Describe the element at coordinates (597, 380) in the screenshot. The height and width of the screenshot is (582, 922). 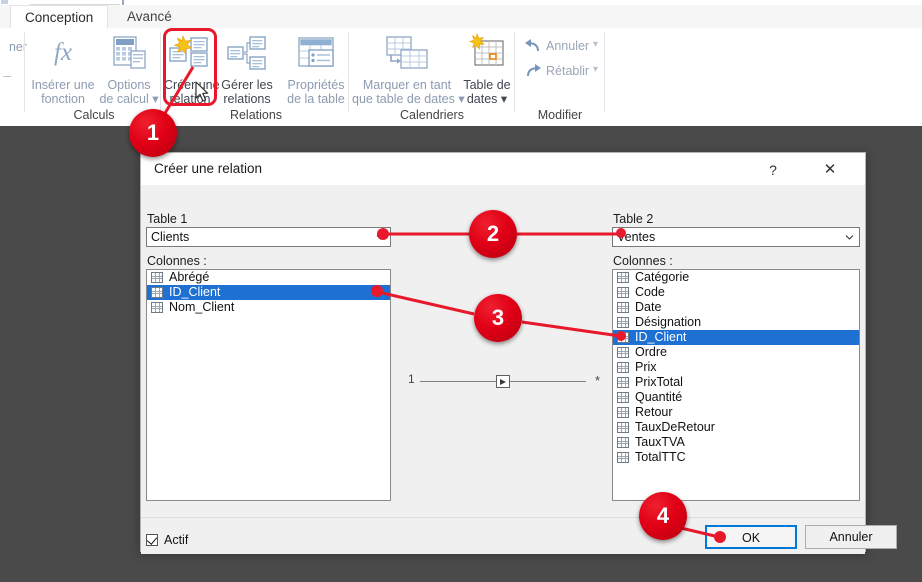
I see `cardinality-right: *` at that location.